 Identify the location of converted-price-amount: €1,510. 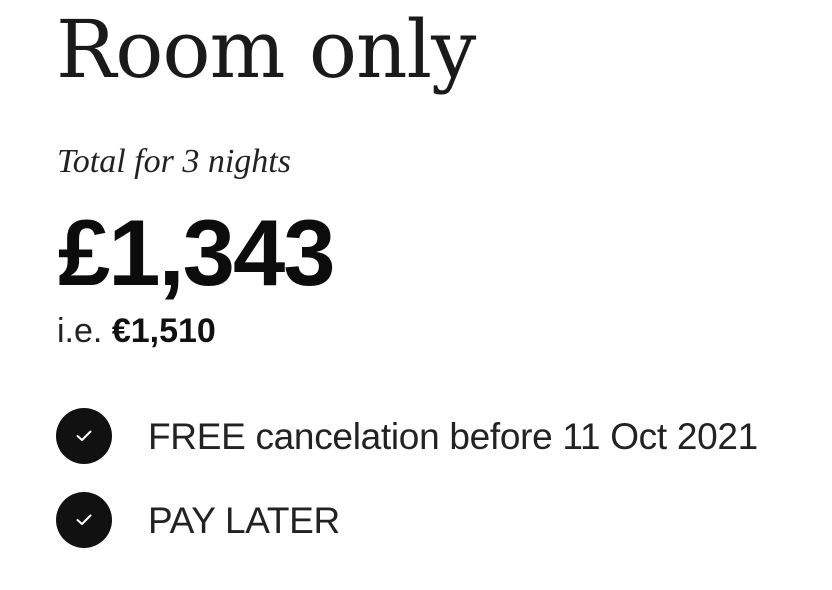
(163, 331).